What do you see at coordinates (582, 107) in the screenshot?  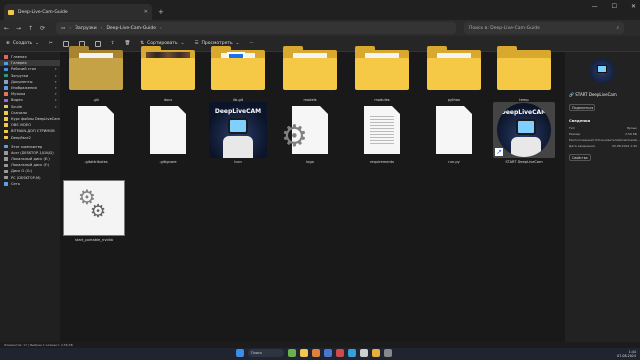 I see `share-button: Поделиться` at bounding box center [582, 107].